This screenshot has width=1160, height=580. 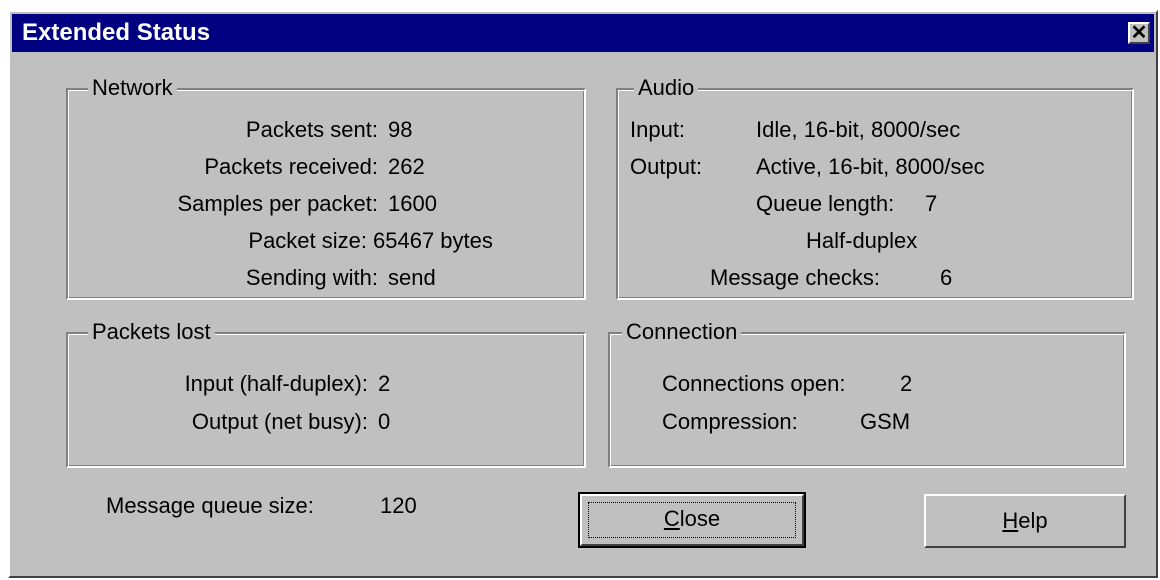 I want to click on help-button-label: Help, so click(x=1024, y=520).